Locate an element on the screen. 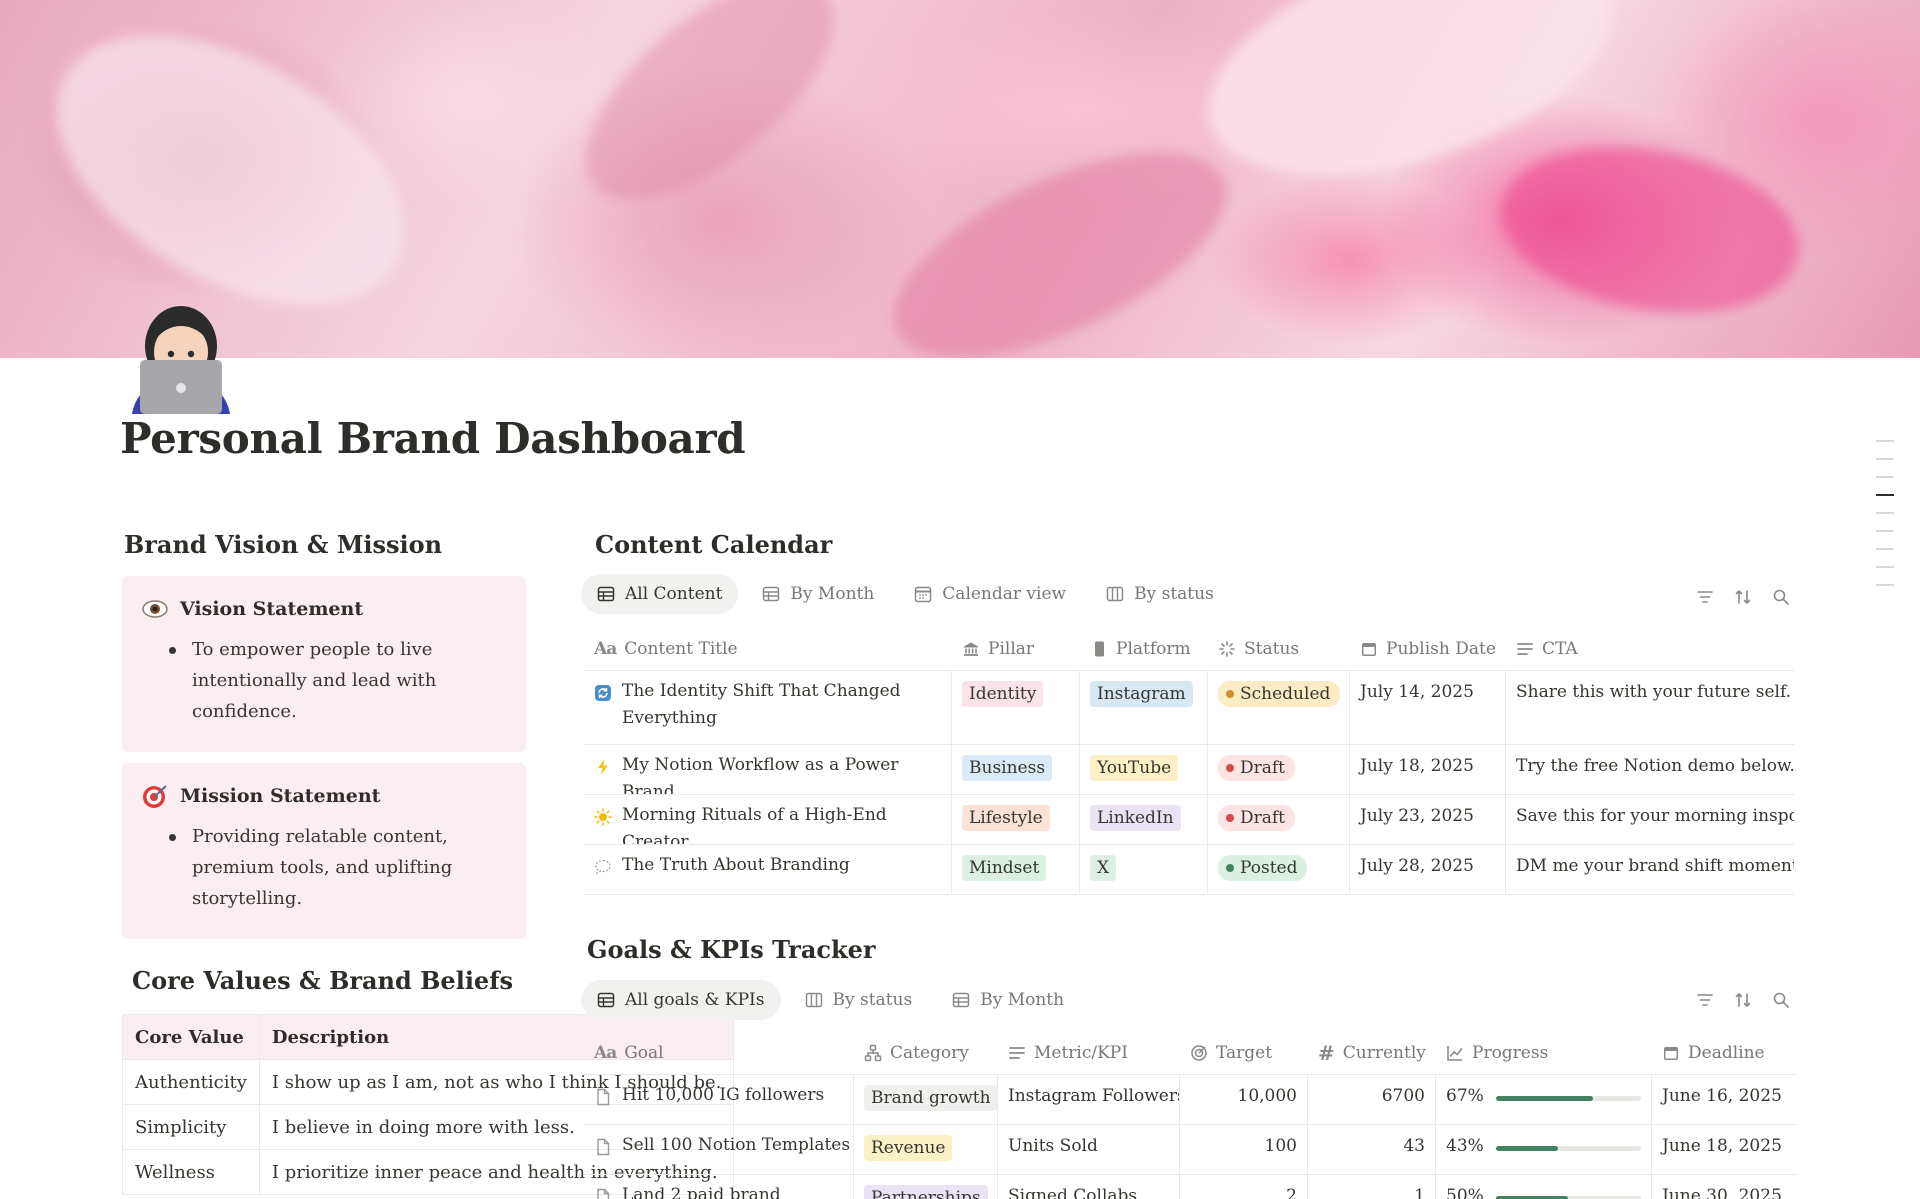  goal-cell: Hit 10,000 IG followers is located at coordinates (719, 1099).